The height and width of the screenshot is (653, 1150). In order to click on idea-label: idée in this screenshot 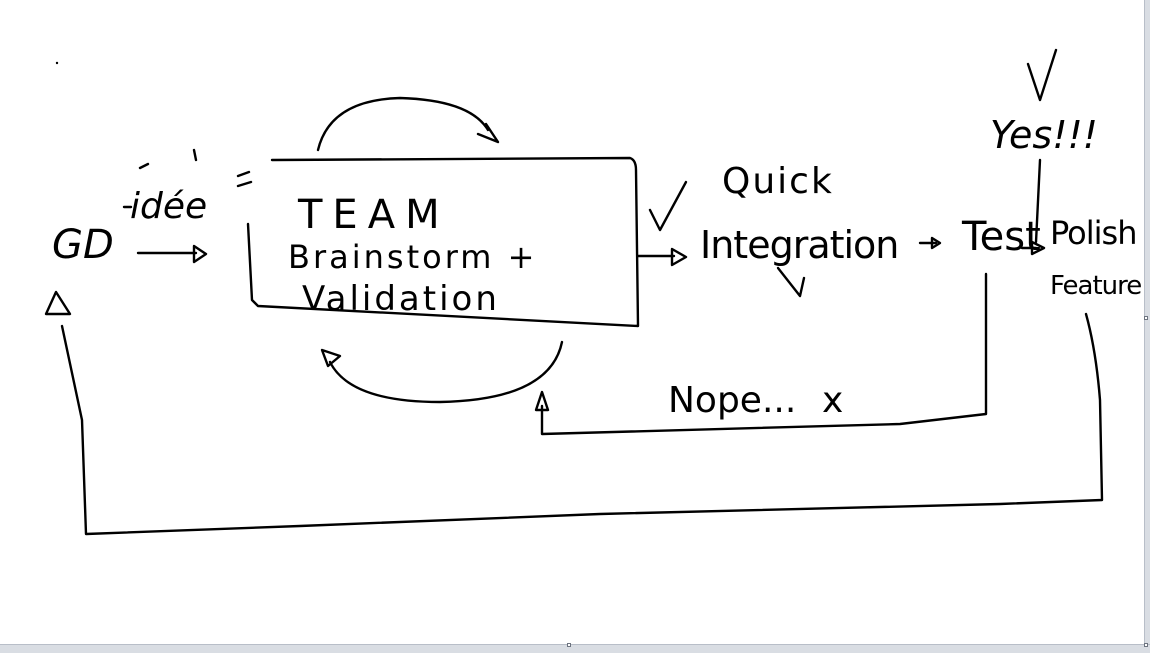, I will do `click(168, 206)`.